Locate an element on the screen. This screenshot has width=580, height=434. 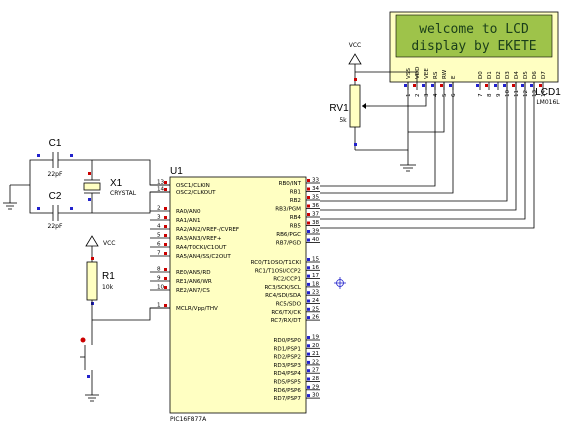
mcu-pin-number: 24 is located at coordinates (316, 301).